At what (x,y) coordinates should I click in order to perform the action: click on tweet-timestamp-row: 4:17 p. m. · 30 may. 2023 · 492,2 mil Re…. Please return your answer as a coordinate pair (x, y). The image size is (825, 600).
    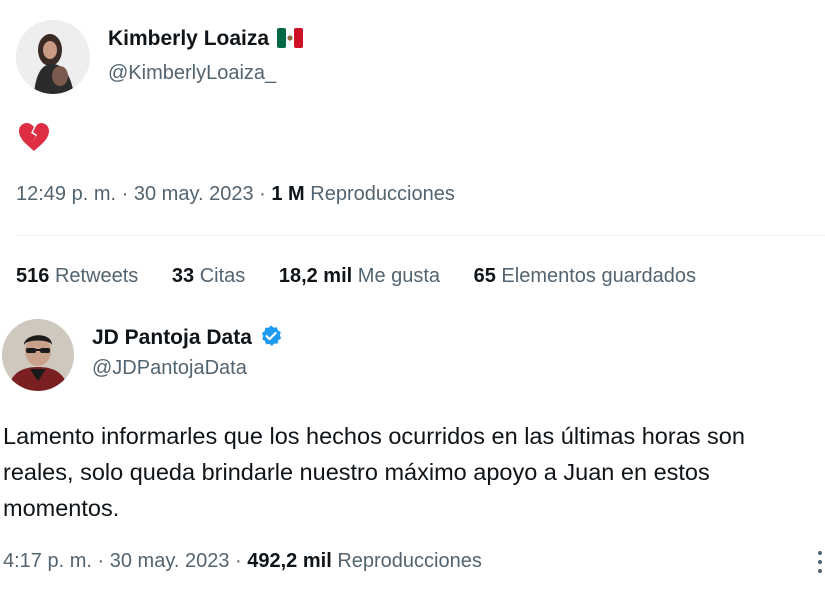
    Looking at the image, I should click on (242, 561).